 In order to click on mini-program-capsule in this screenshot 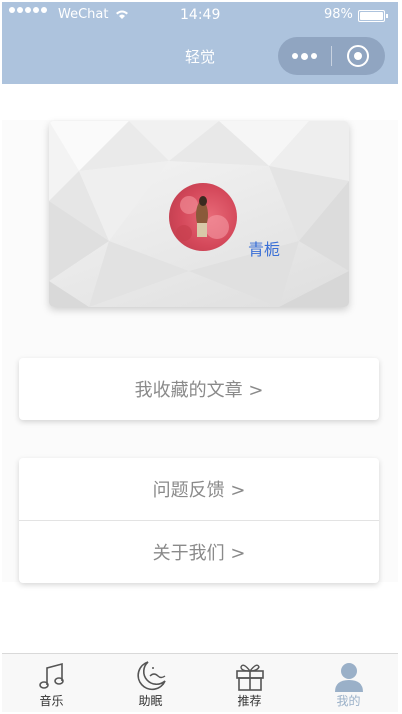, I will do `click(331, 56)`.